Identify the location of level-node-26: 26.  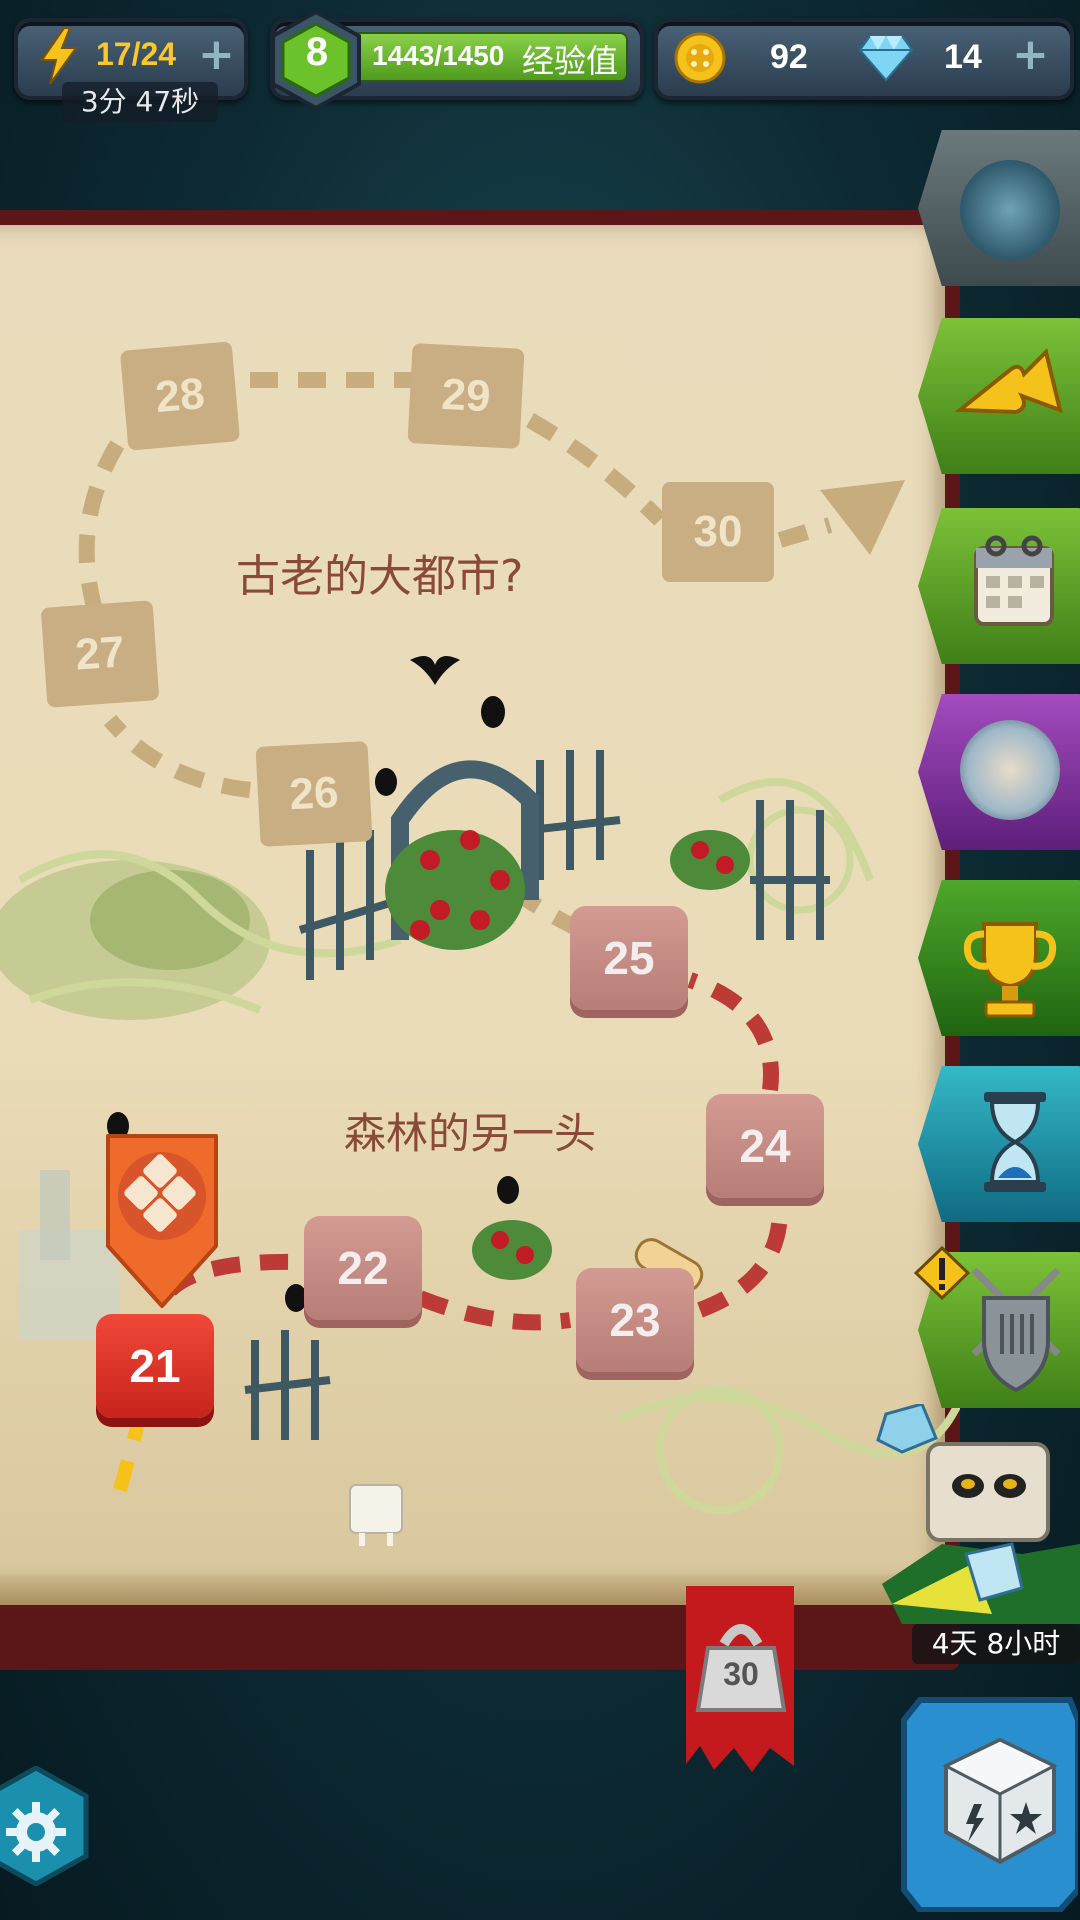
(314, 794).